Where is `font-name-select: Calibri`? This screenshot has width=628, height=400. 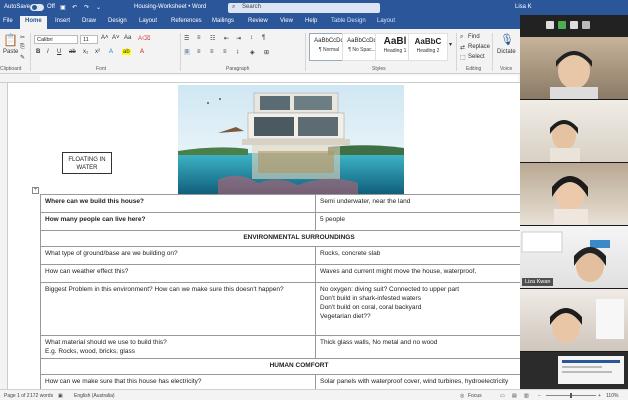
font-name-select: Calibri is located at coordinates (56, 39).